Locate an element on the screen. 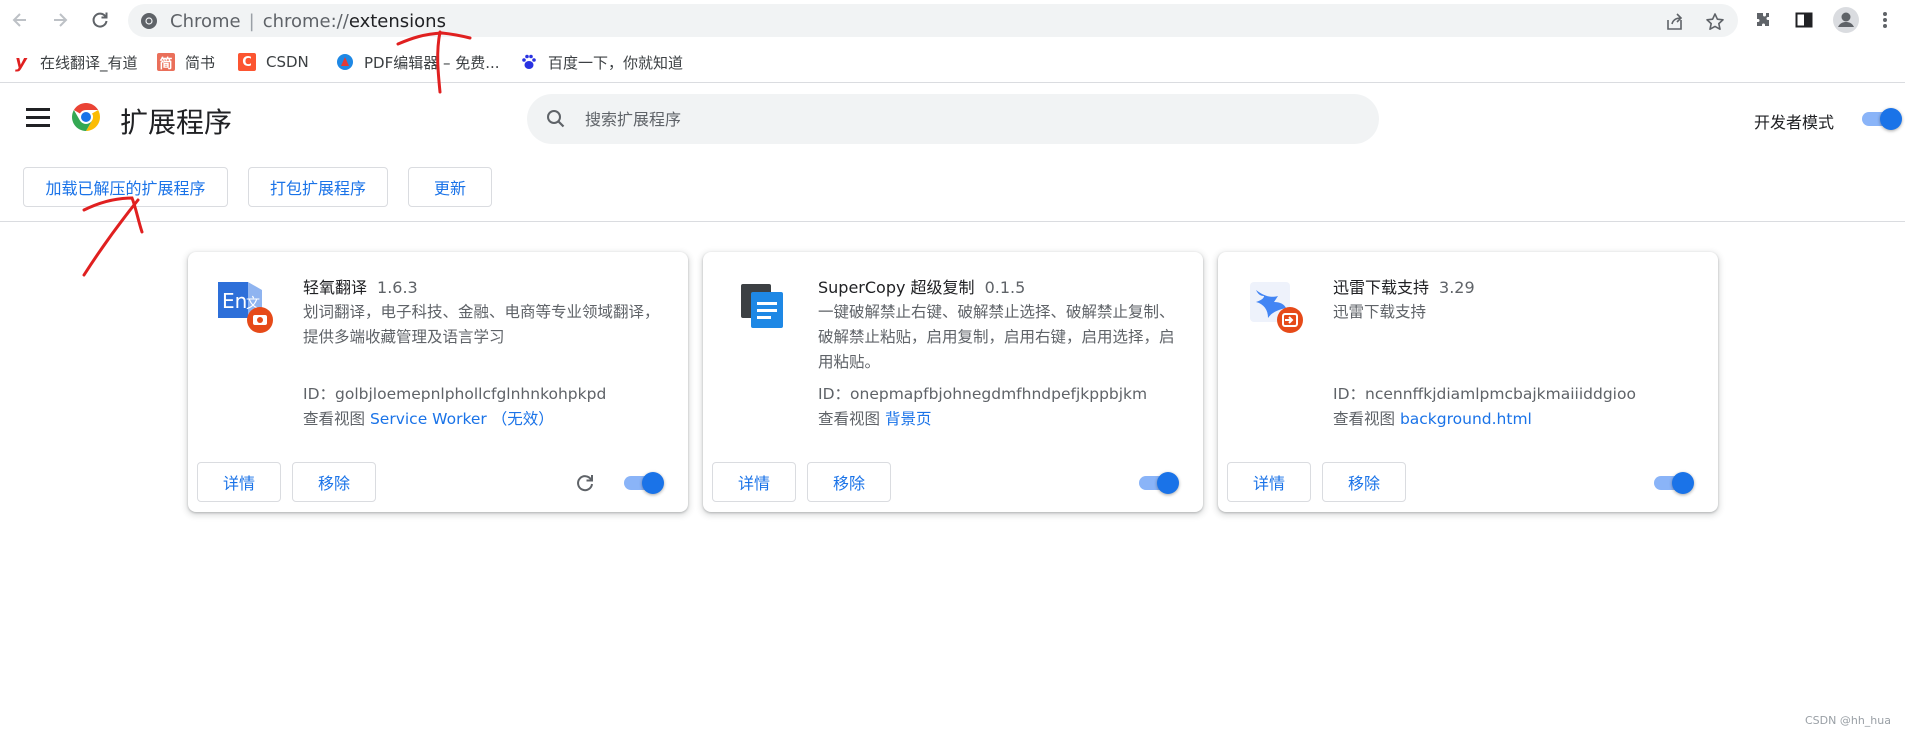 Image resolution: width=1905 pixels, height=733 pixels. extension-id-row: ID：ncennffkjdiamlpmcbajkmaiiiddgioo is located at coordinates (1484, 393).